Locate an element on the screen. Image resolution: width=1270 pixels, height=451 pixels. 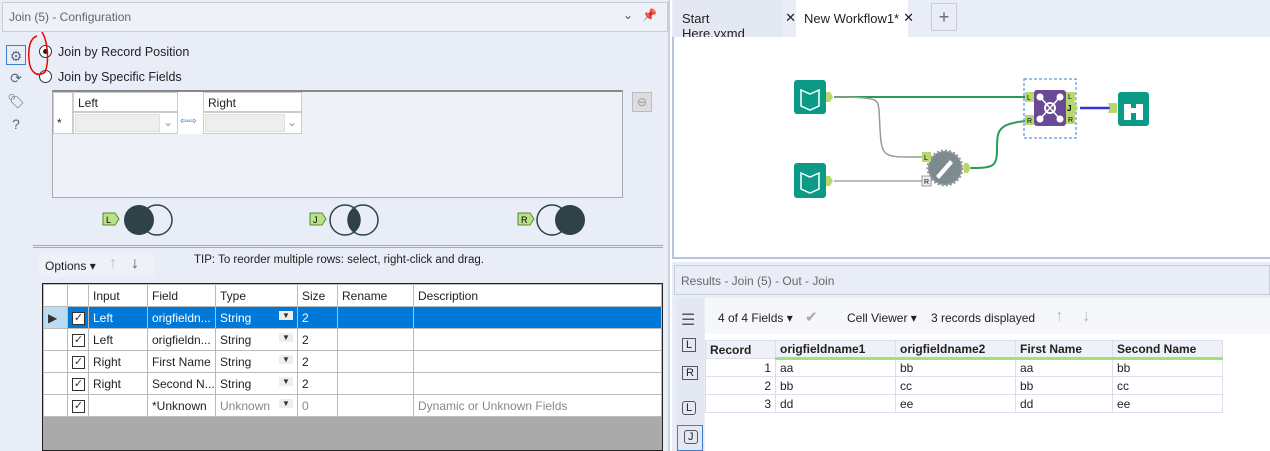
connection-line is located at coordinates (878, 127).